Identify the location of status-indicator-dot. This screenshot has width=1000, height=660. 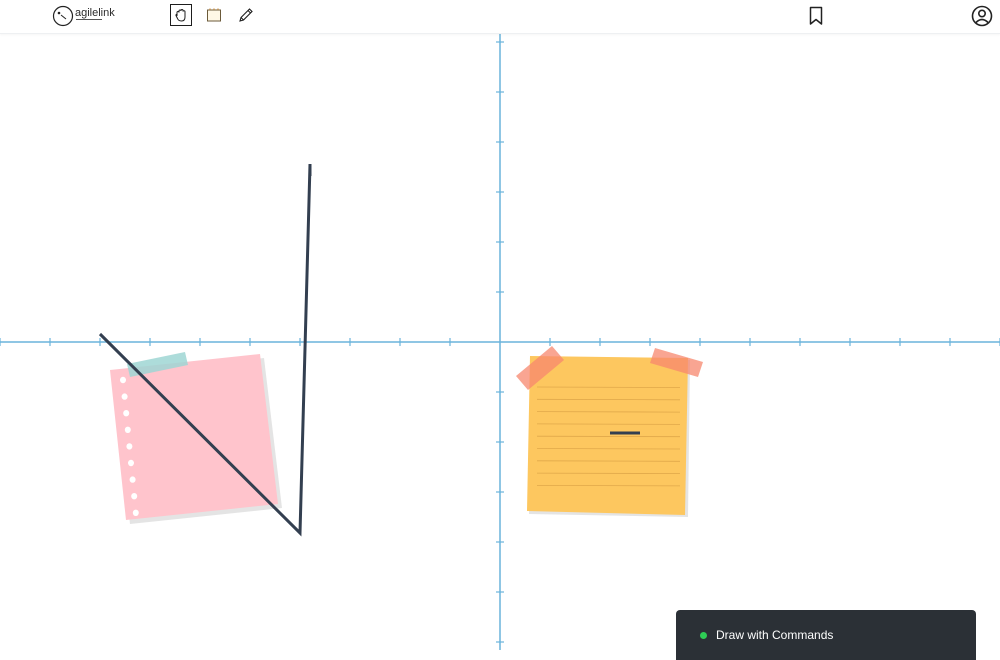
(703, 635).